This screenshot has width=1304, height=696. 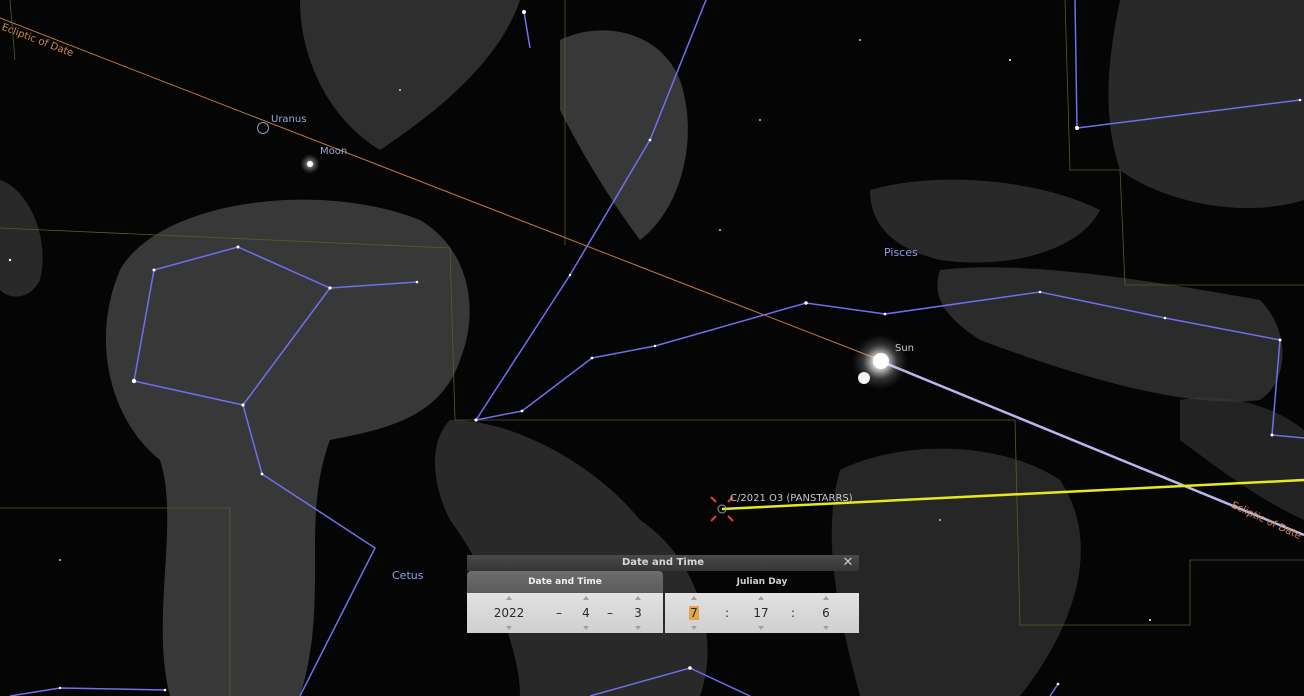 What do you see at coordinates (509, 598) in the screenshot?
I see `year-up-arrow-icon` at bounding box center [509, 598].